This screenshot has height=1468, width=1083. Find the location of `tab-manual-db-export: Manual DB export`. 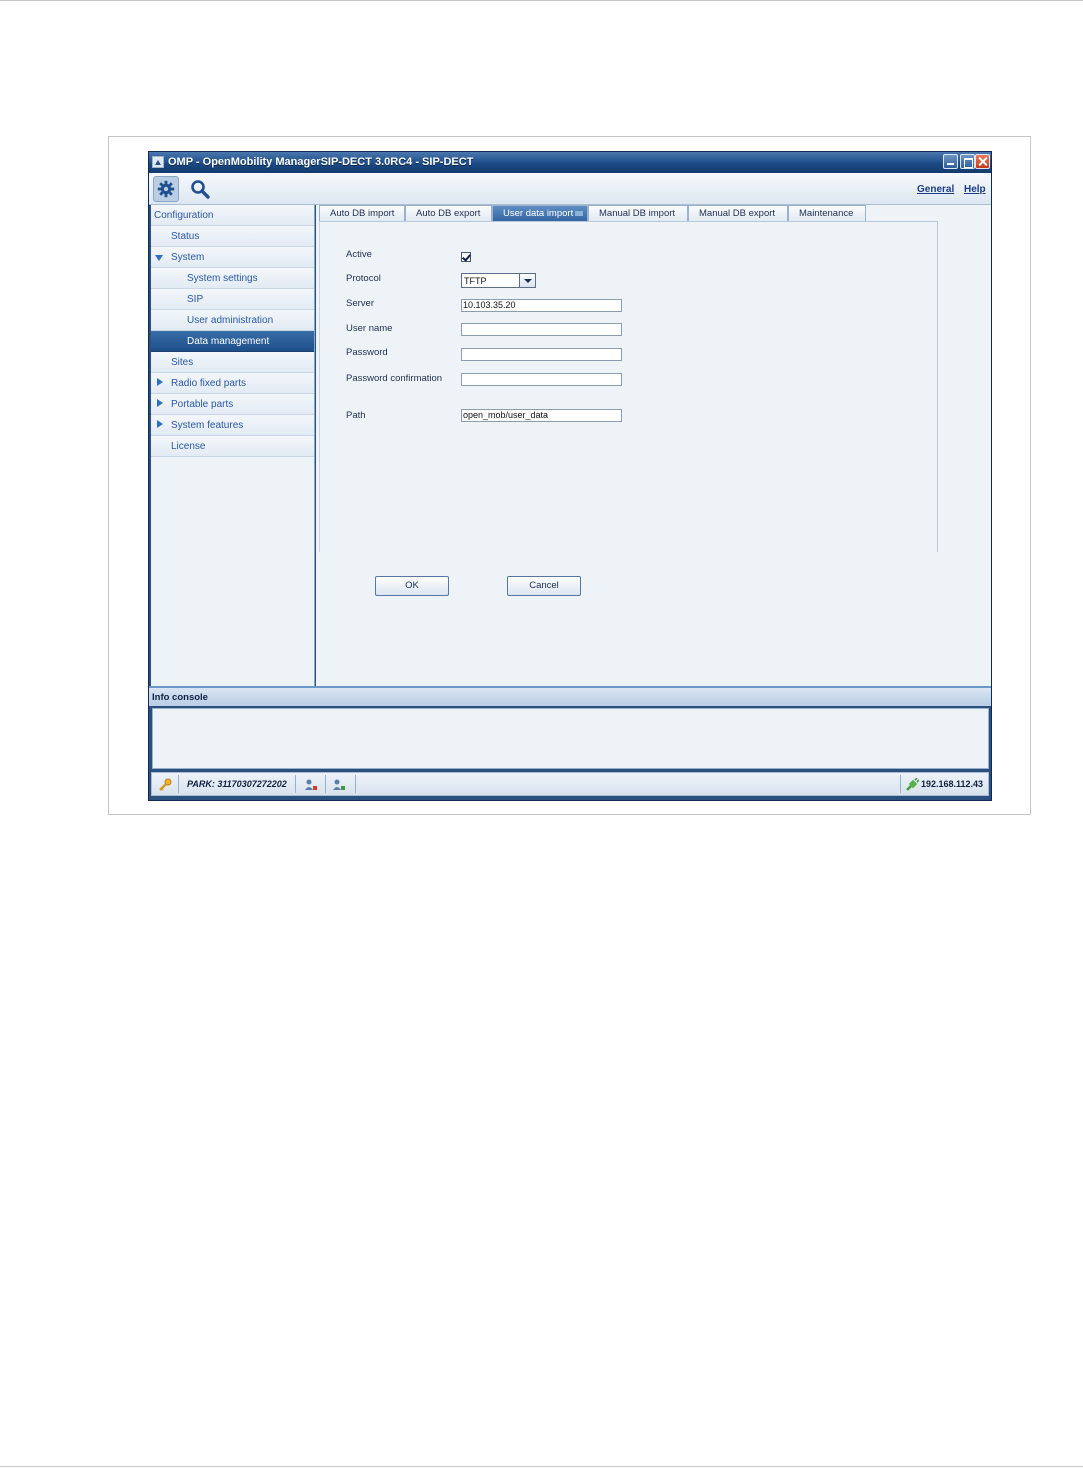

tab-manual-db-export: Manual DB export is located at coordinates (738, 213).